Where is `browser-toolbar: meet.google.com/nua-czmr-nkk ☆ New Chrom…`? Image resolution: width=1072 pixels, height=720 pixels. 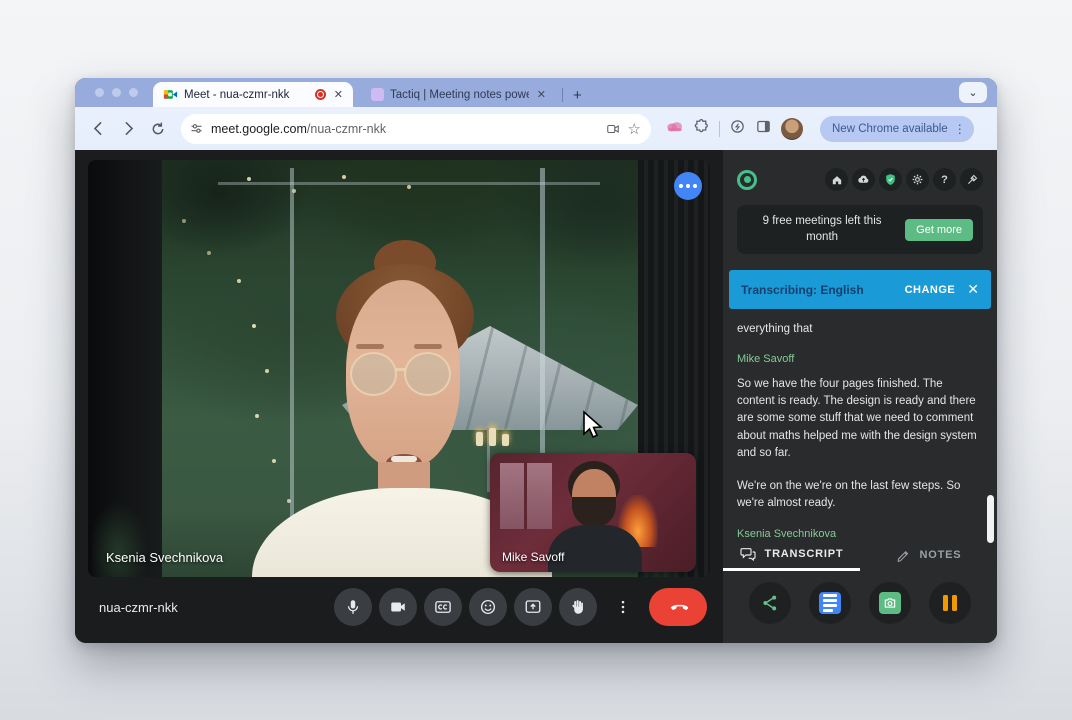 browser-toolbar: meet.google.com/nua-czmr-nkk ☆ New Chrom… is located at coordinates (536, 128).